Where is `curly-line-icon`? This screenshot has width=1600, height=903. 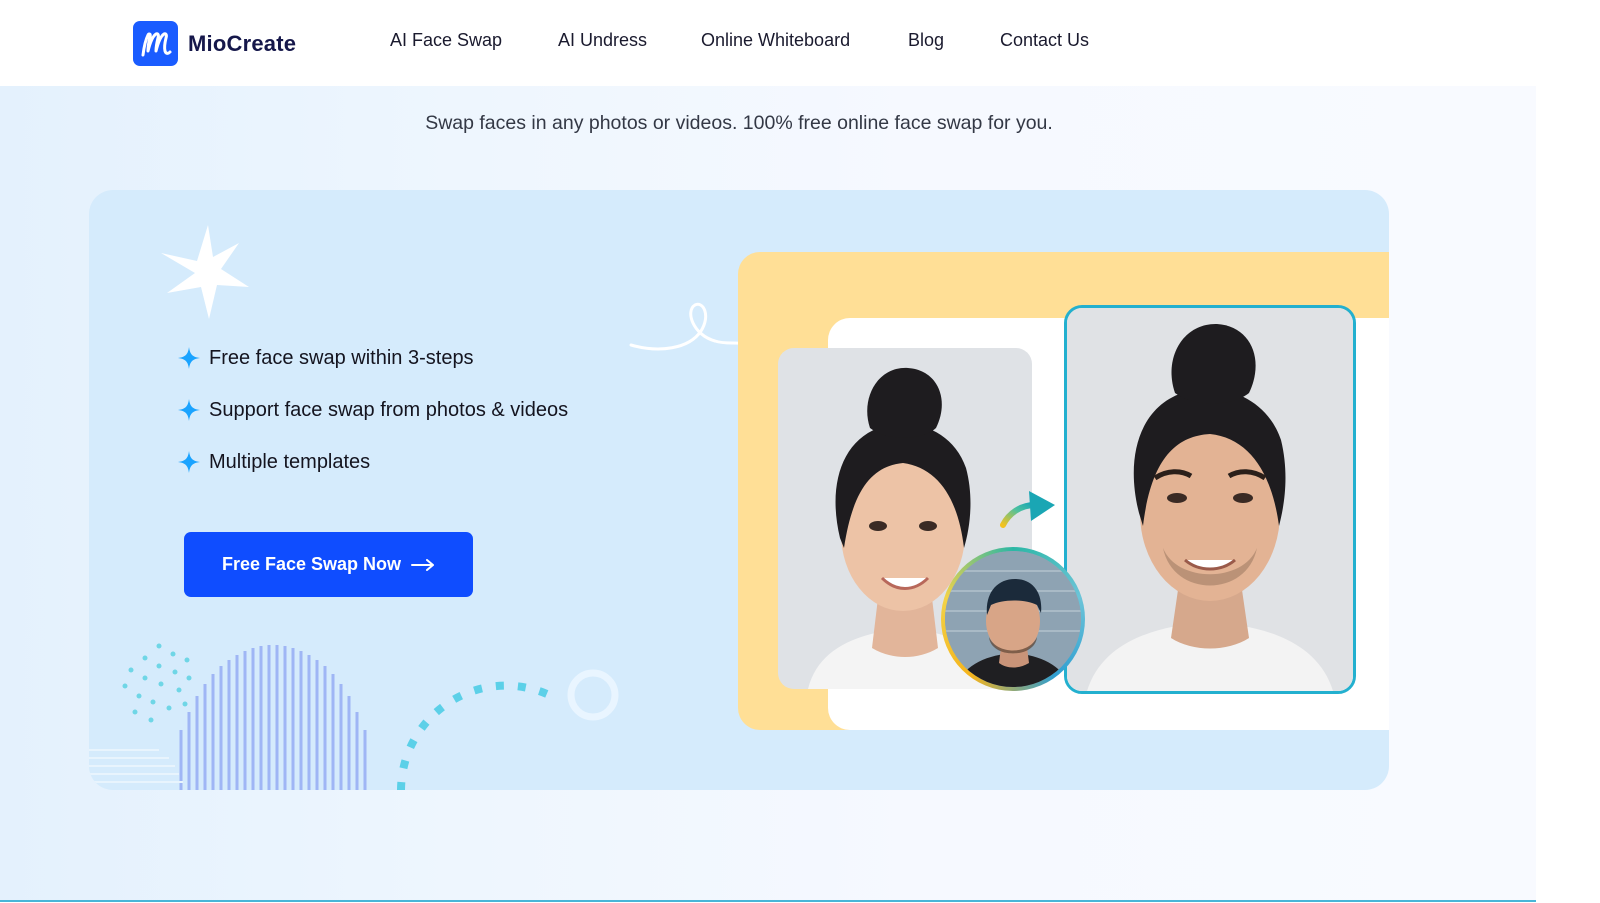
curly-line-icon is located at coordinates (689, 326).